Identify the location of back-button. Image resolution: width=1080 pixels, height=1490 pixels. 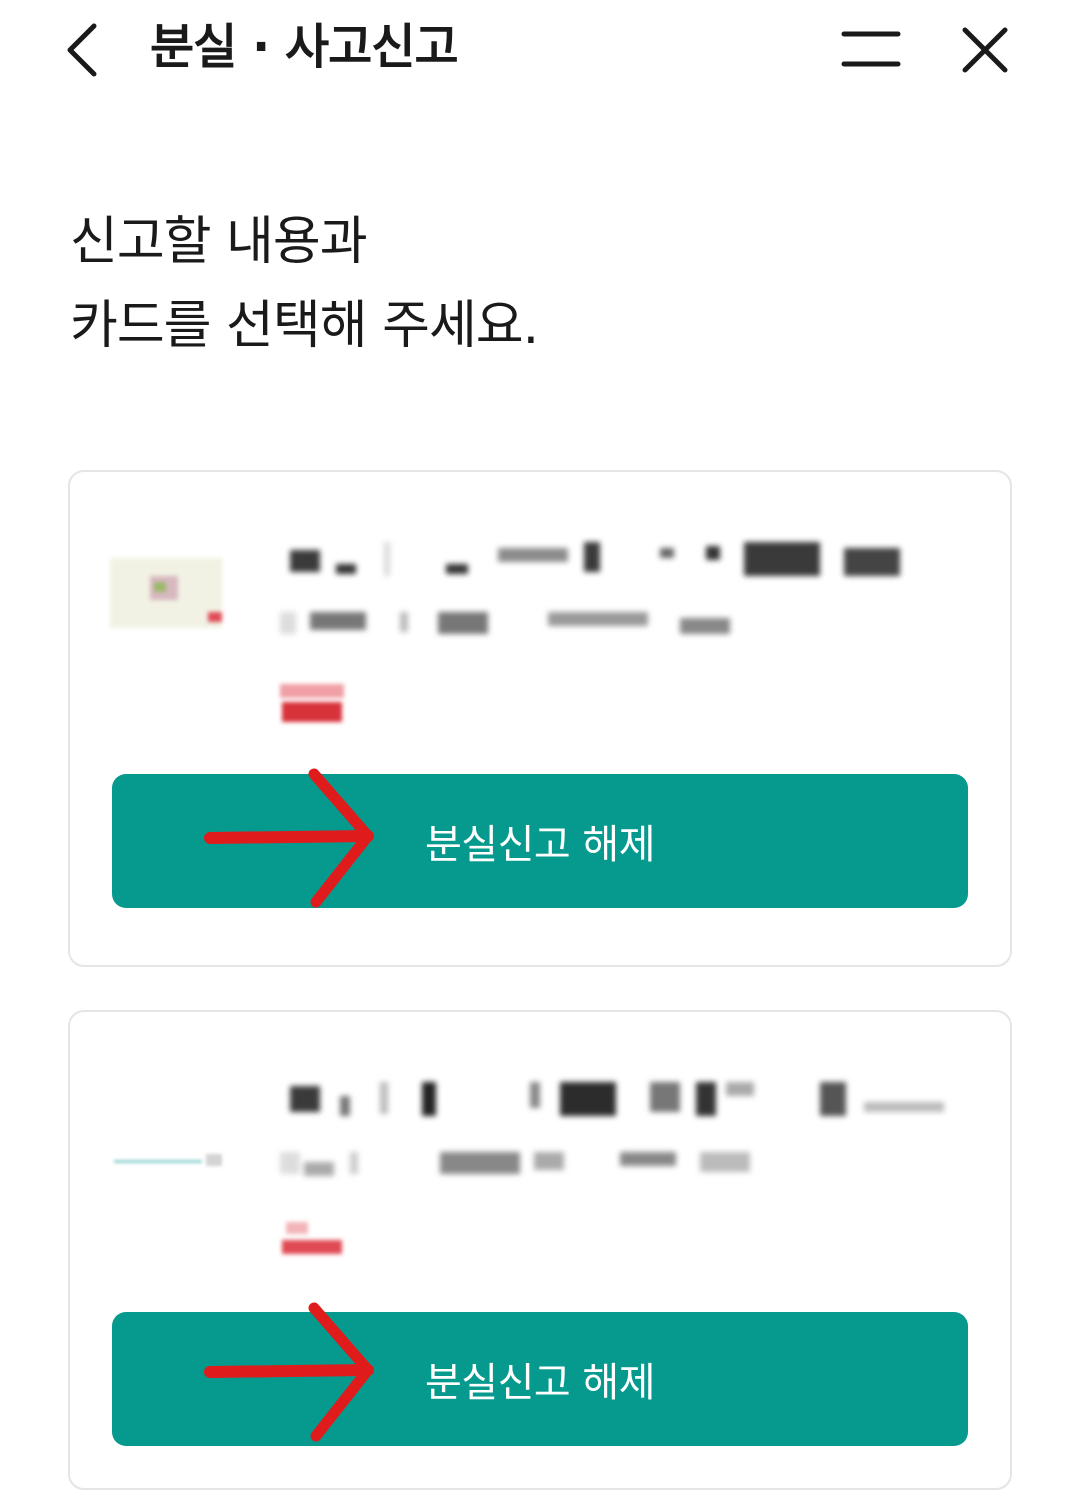
(83, 50).